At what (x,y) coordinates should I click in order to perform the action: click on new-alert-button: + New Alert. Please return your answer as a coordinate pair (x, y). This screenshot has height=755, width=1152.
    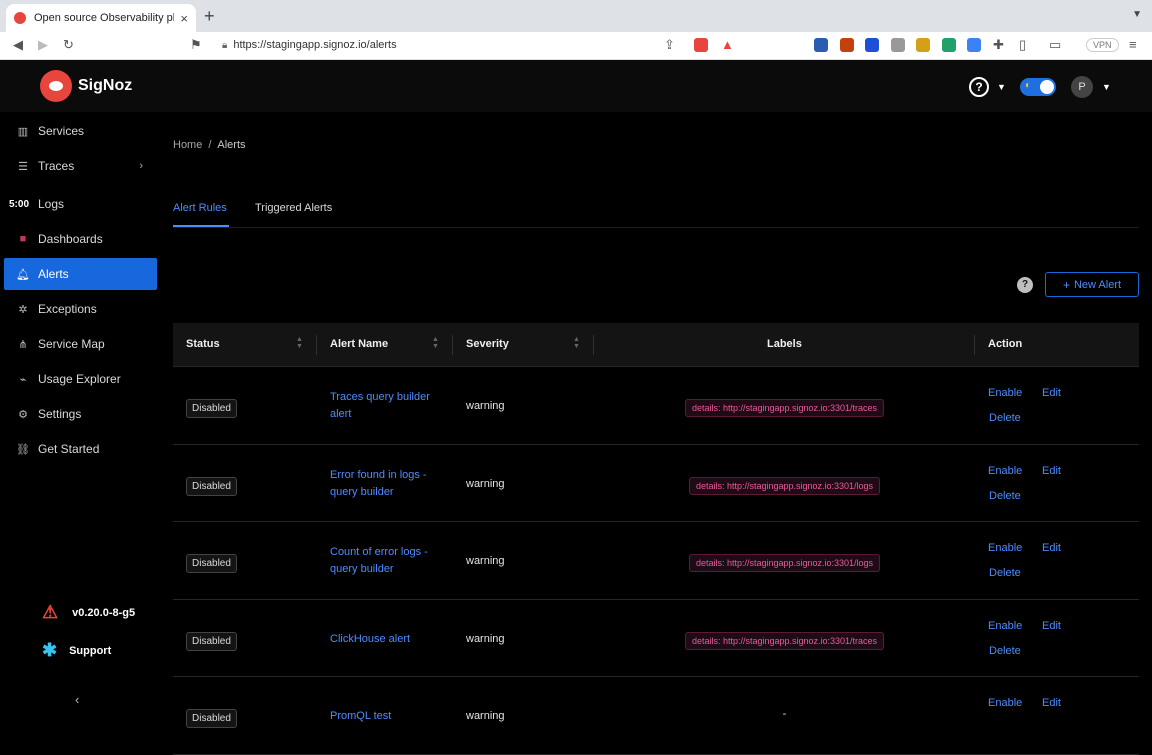
    Looking at the image, I should click on (1092, 284).